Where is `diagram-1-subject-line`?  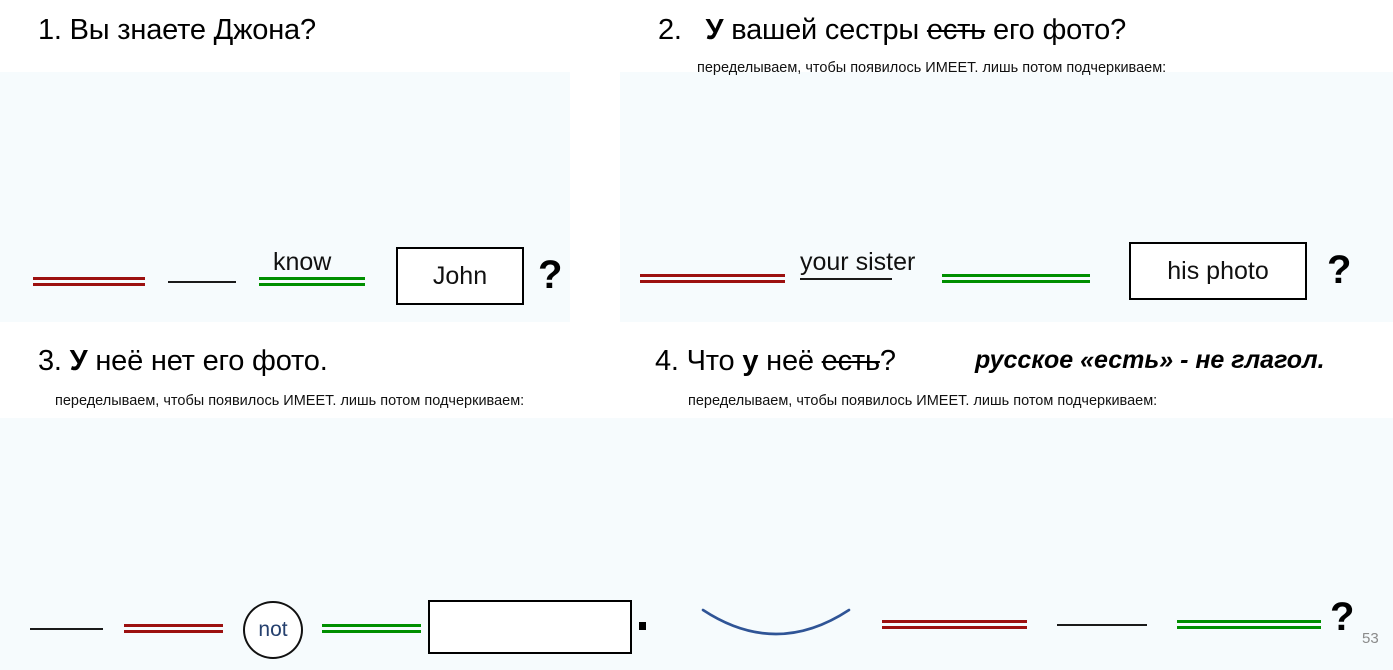
diagram-1-subject-line is located at coordinates (89, 281).